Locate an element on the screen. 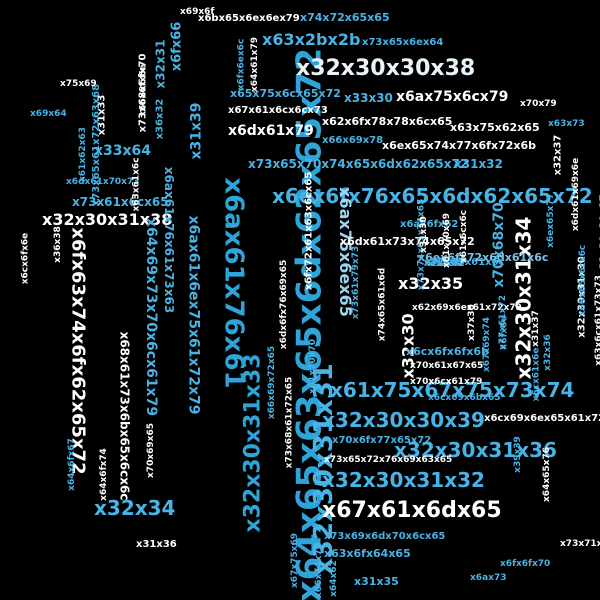 Image resolution: width=600 pixels, height=600 pixels. word: x6cx69x6ex65x61x72 is located at coordinates (542, 418).